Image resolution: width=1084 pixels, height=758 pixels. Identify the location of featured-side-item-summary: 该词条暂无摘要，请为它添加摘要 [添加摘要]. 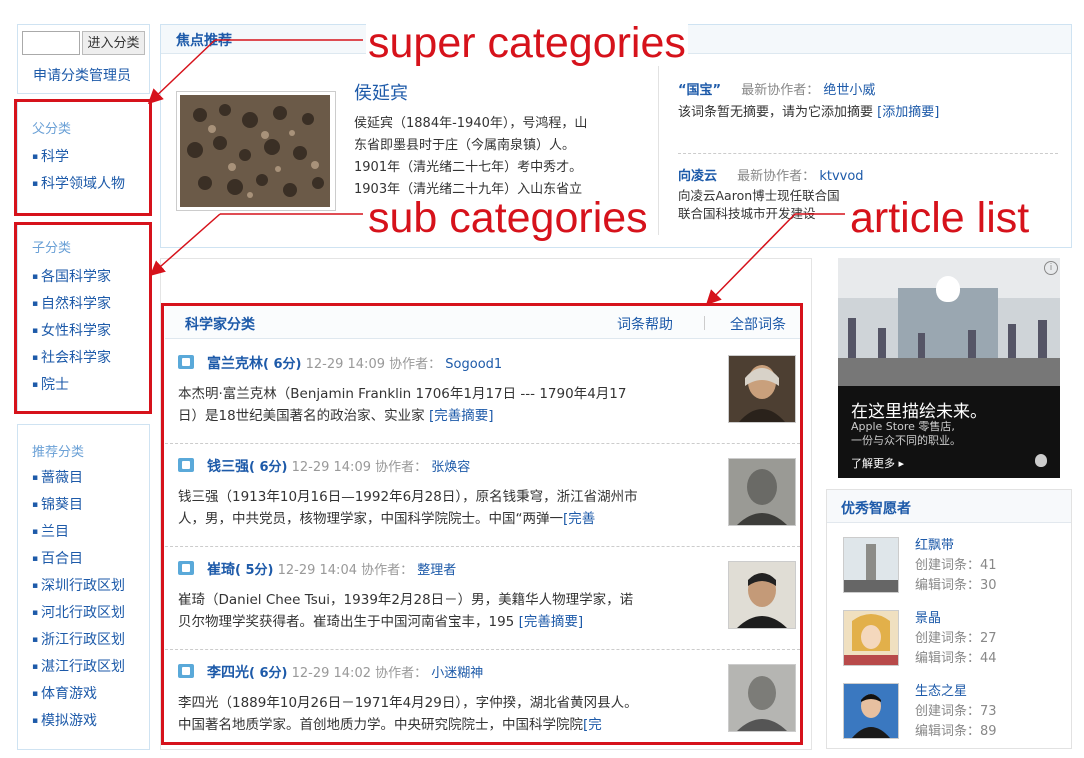
(809, 112).